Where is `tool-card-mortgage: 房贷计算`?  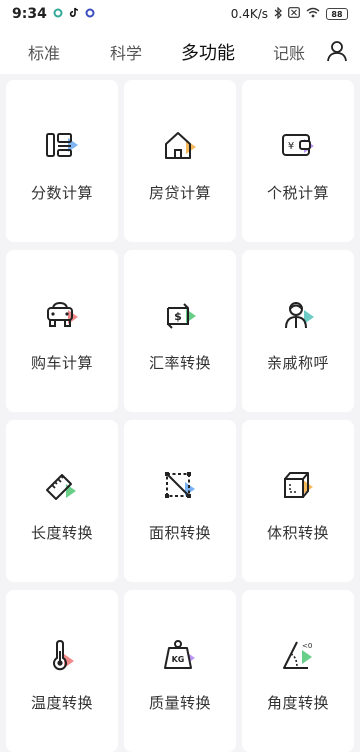 tool-card-mortgage: 房贷计算 is located at coordinates (180, 161).